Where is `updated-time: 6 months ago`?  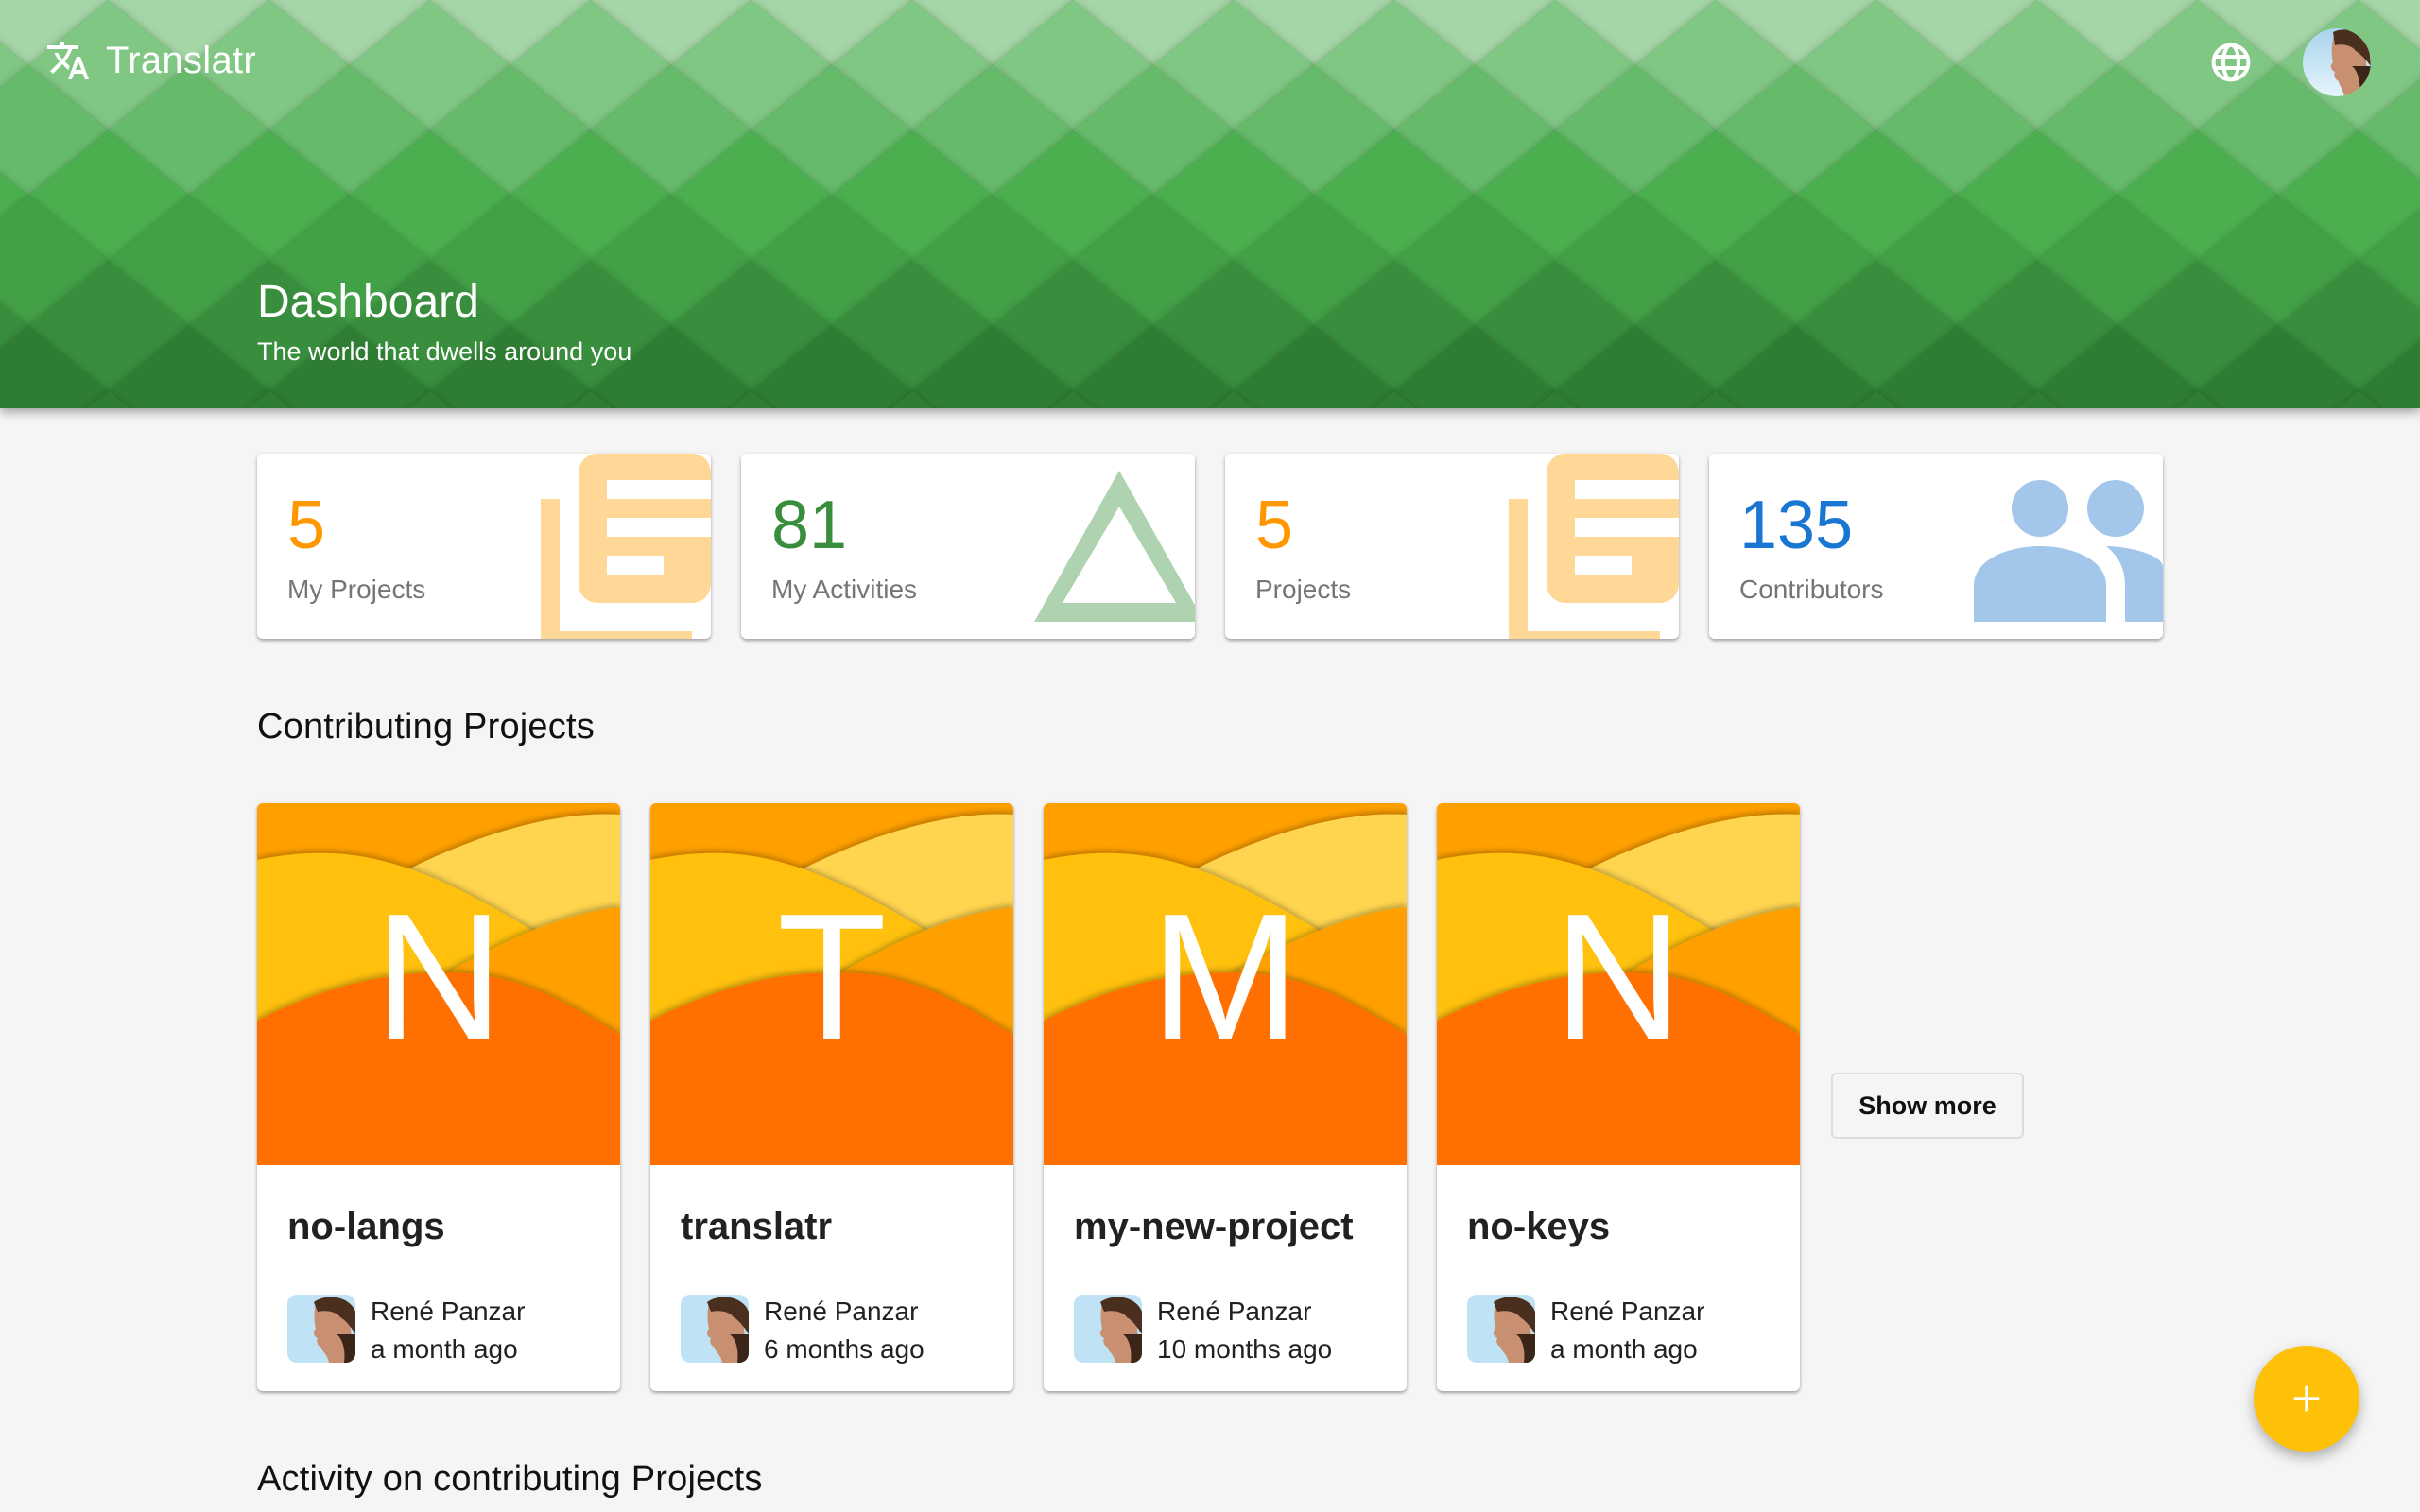 updated-time: 6 months ago is located at coordinates (845, 1349).